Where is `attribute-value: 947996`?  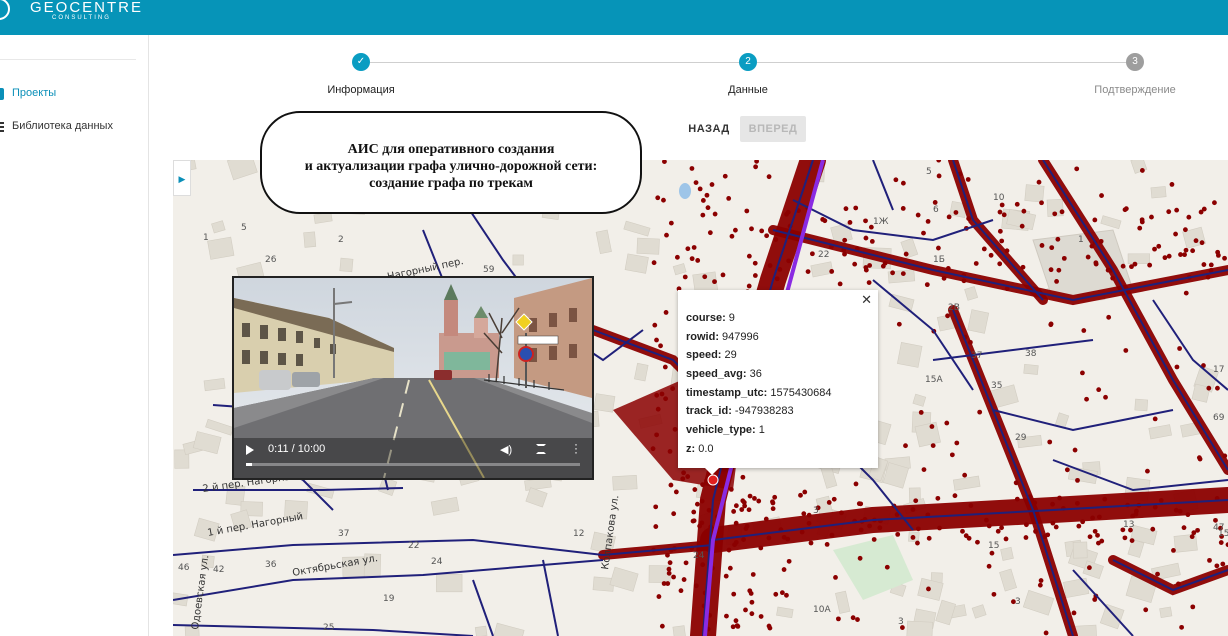 attribute-value: 947996 is located at coordinates (739, 336).